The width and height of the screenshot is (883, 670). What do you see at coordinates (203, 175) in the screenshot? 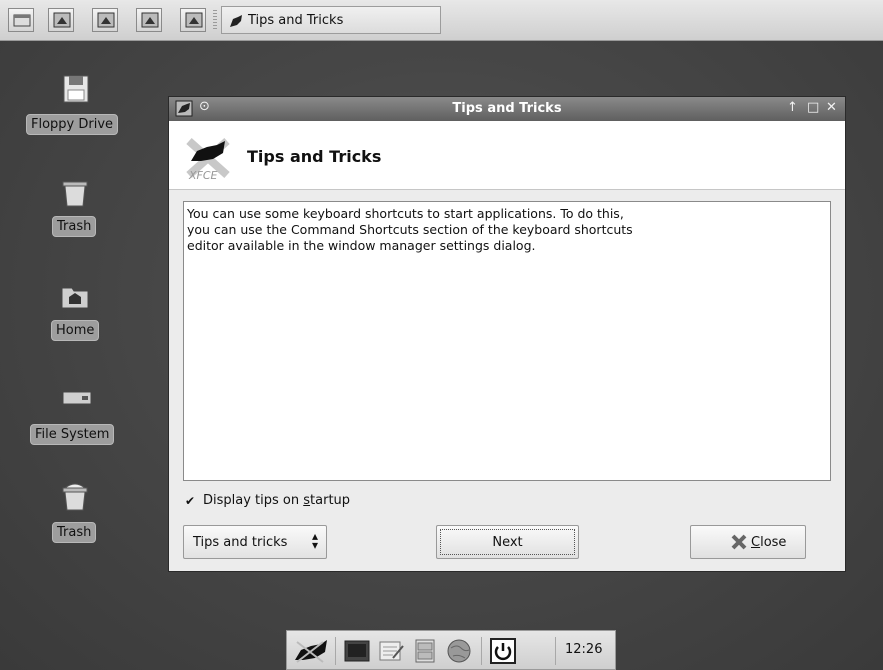
I see `svg-text: XFCE` at bounding box center [203, 175].